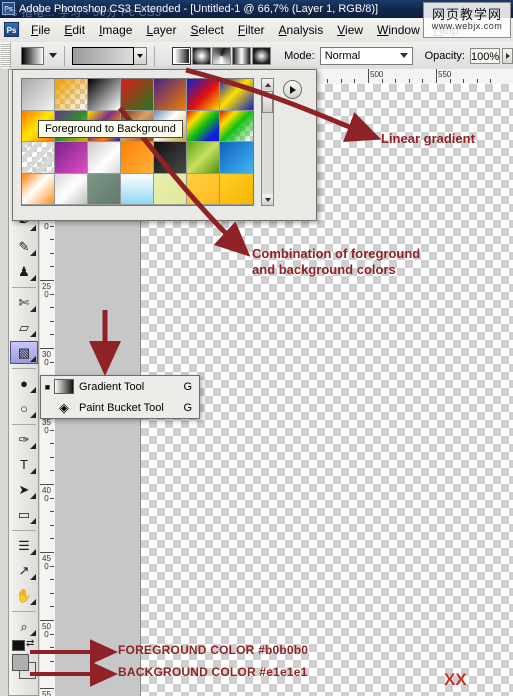 The image size is (513, 696). What do you see at coordinates (203, 126) in the screenshot?
I see `gradient-swatch-spectrum` at bounding box center [203, 126].